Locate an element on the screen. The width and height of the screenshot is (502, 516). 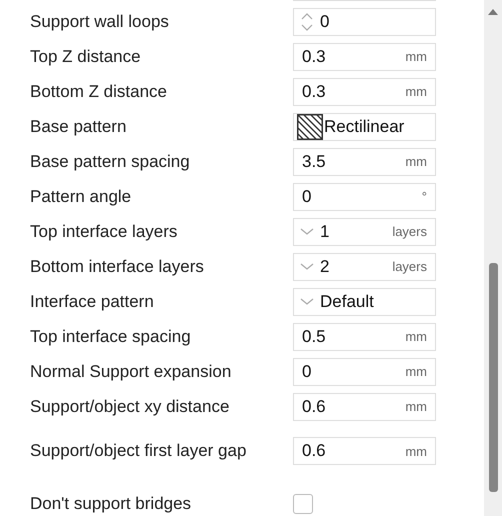
input-field: Rectilinear is located at coordinates (364, 126).